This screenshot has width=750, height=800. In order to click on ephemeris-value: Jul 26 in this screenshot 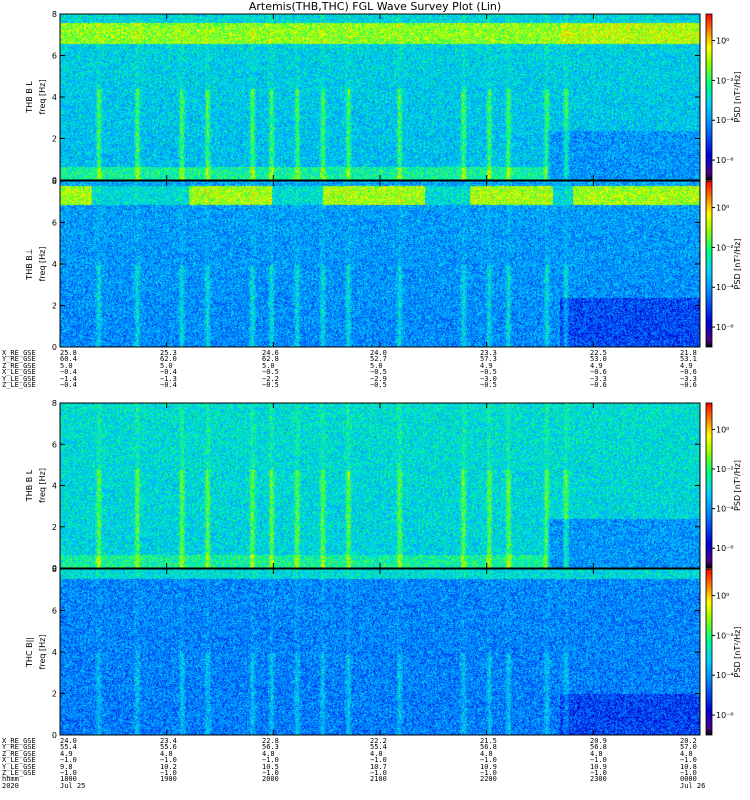, I will do `click(693, 785)`.